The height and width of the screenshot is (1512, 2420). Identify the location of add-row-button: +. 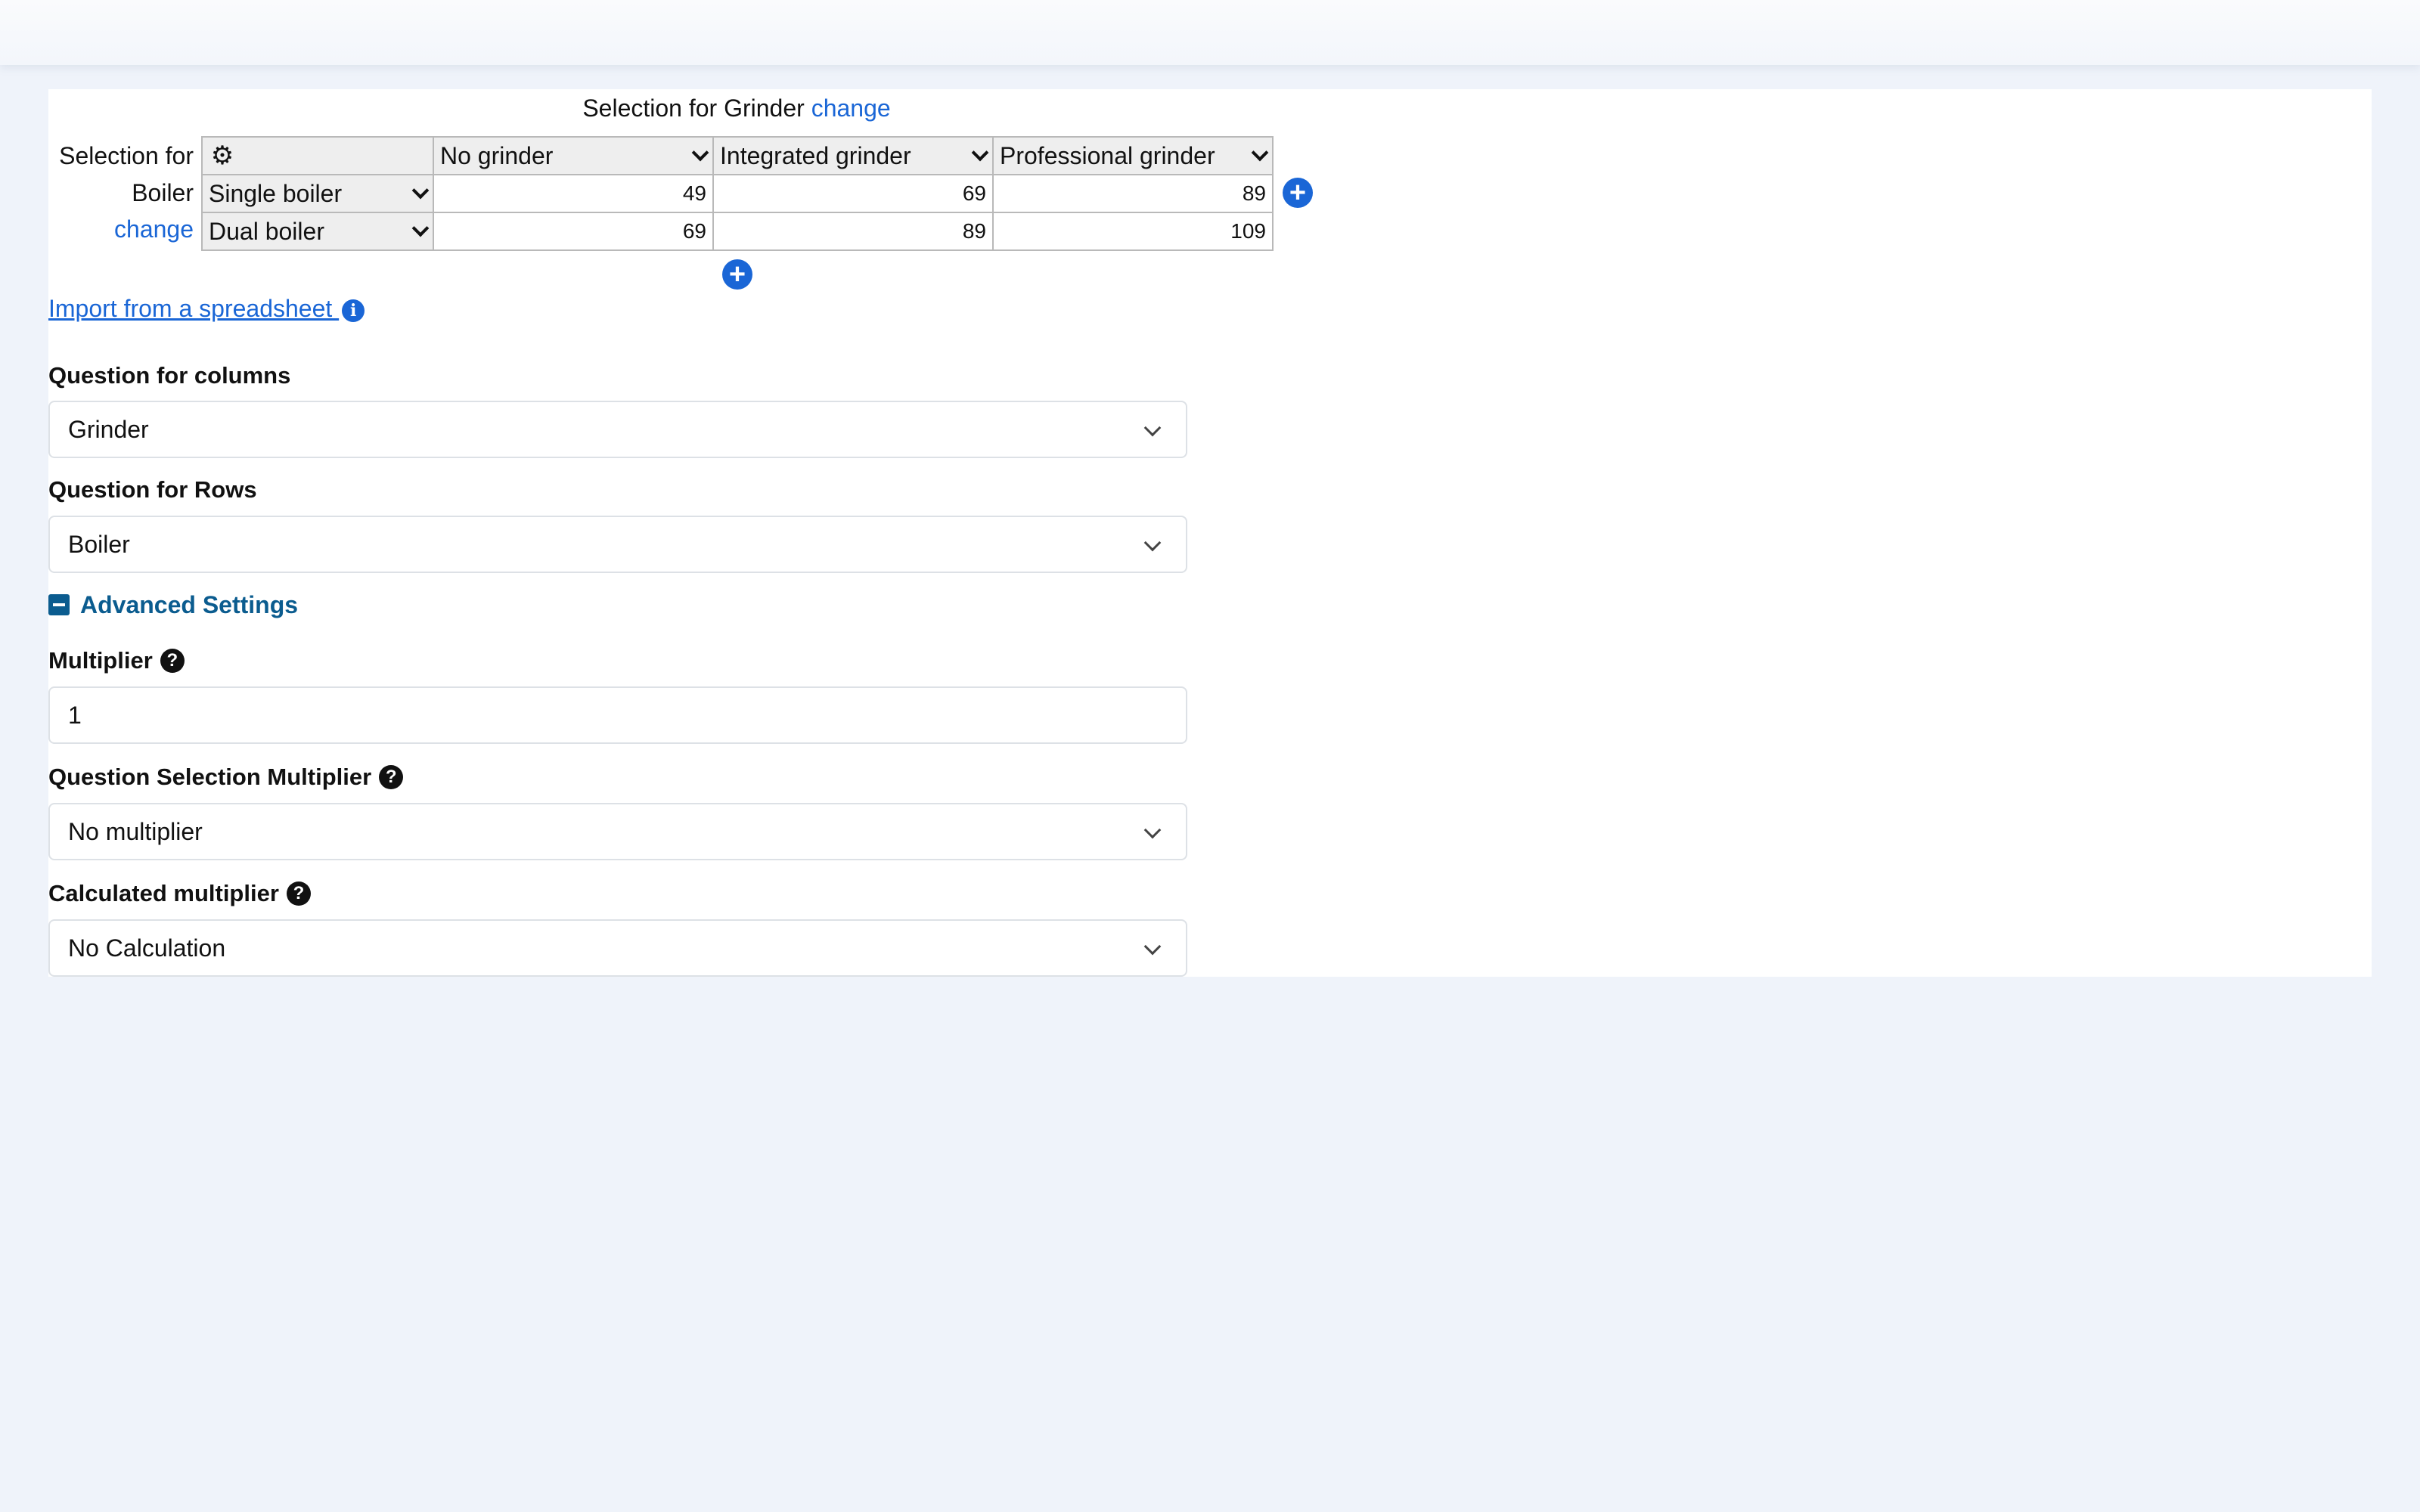
(737, 275).